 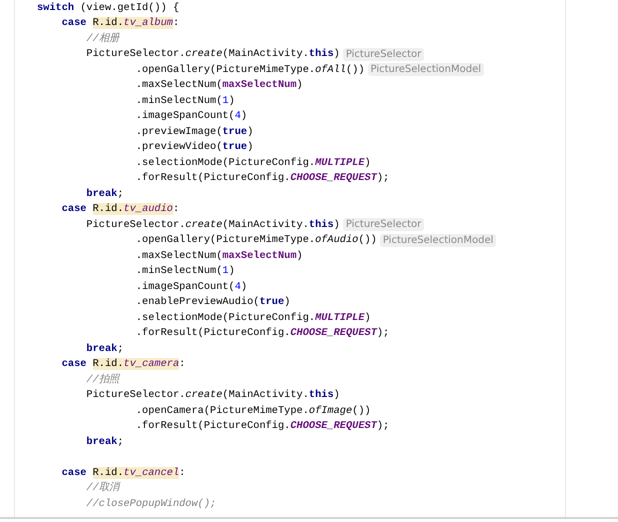 I want to click on code-line: case R.id.tv_audio:, so click(x=120, y=209).